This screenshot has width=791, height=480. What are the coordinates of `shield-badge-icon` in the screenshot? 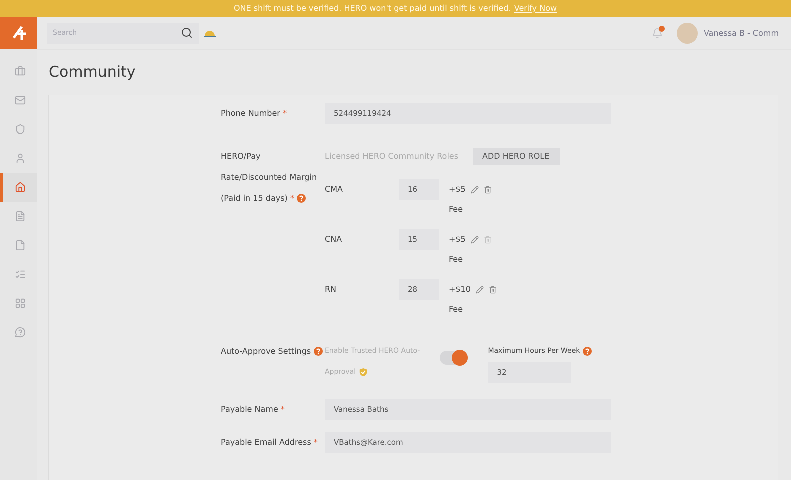 It's located at (363, 372).